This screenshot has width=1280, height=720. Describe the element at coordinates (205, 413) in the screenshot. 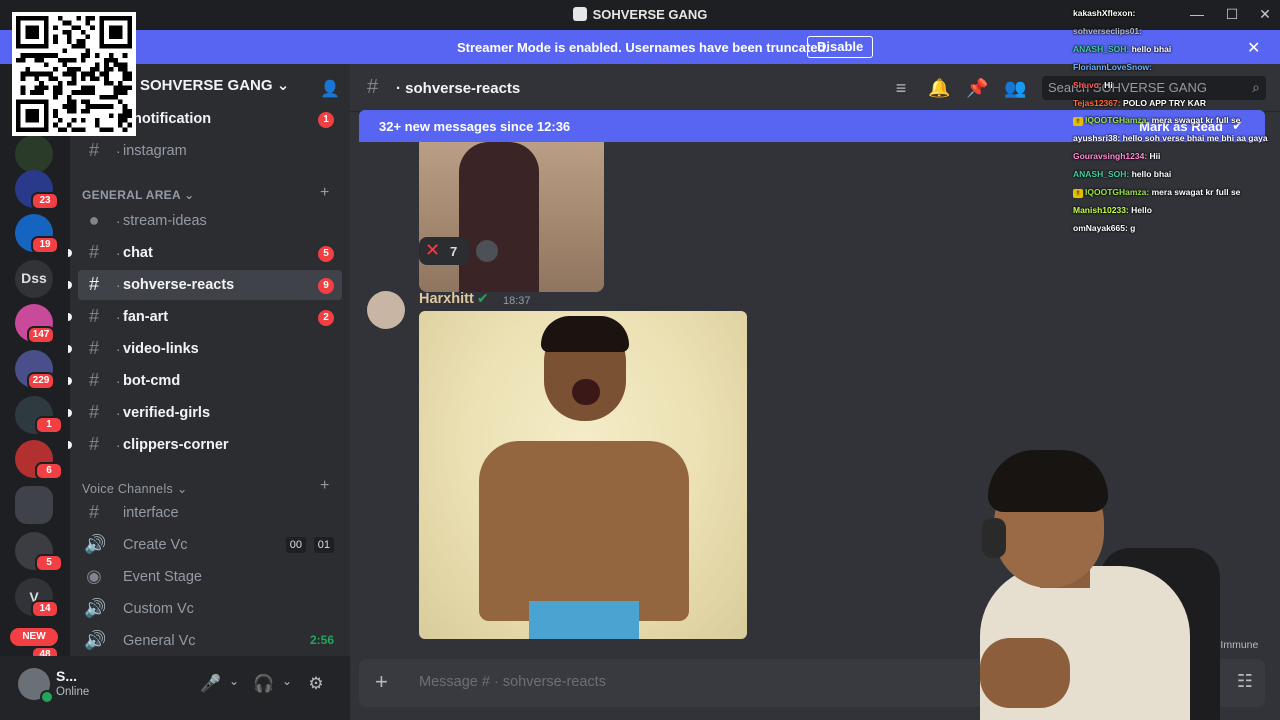

I see `channel-verified-girls: # · verified-girls` at that location.